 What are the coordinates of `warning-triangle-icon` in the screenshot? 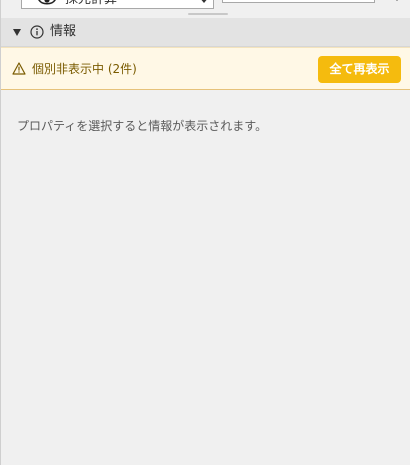 It's located at (19, 68).